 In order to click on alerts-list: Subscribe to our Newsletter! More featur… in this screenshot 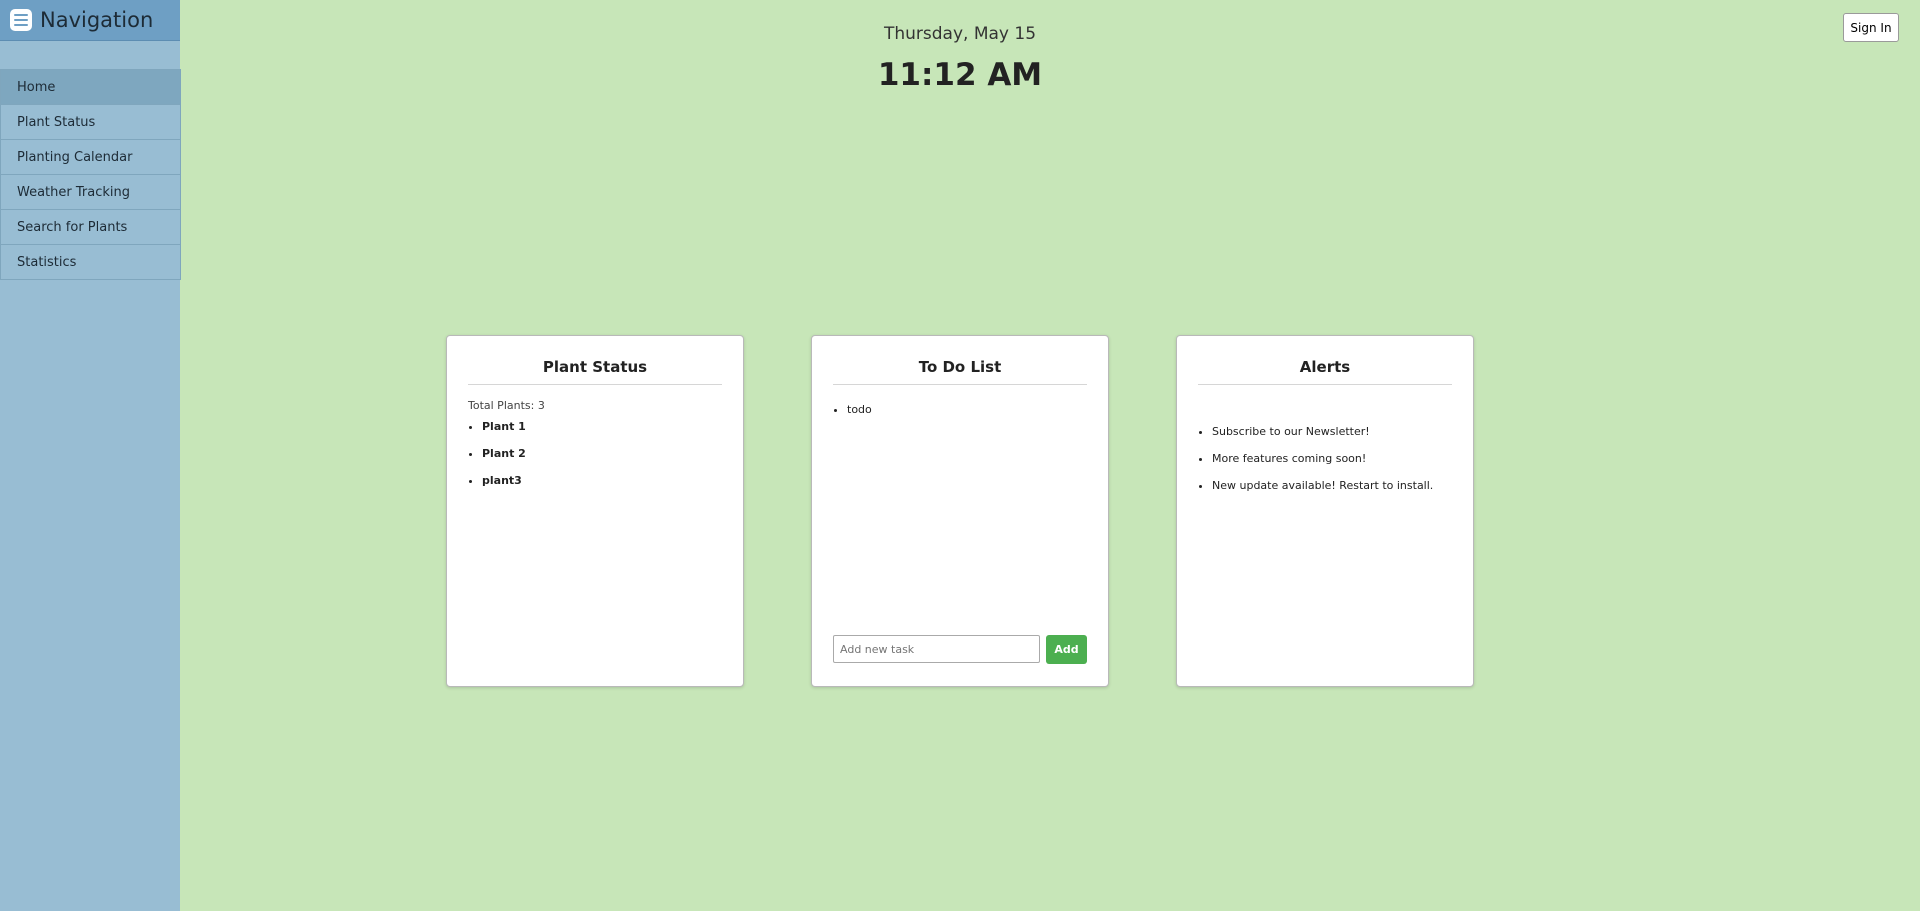, I will do `click(1325, 458)`.